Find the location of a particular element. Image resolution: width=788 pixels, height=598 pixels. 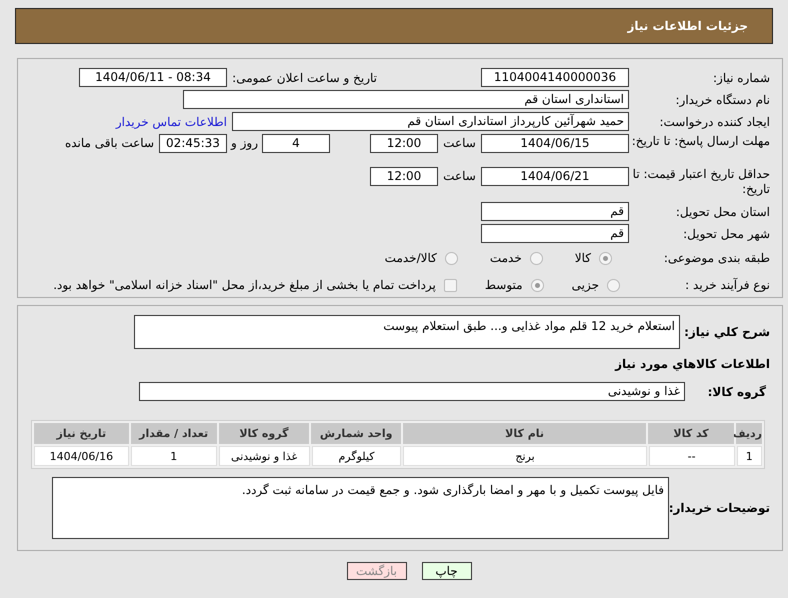

field-label: استان محل تحویل: is located at coordinates (722, 212).